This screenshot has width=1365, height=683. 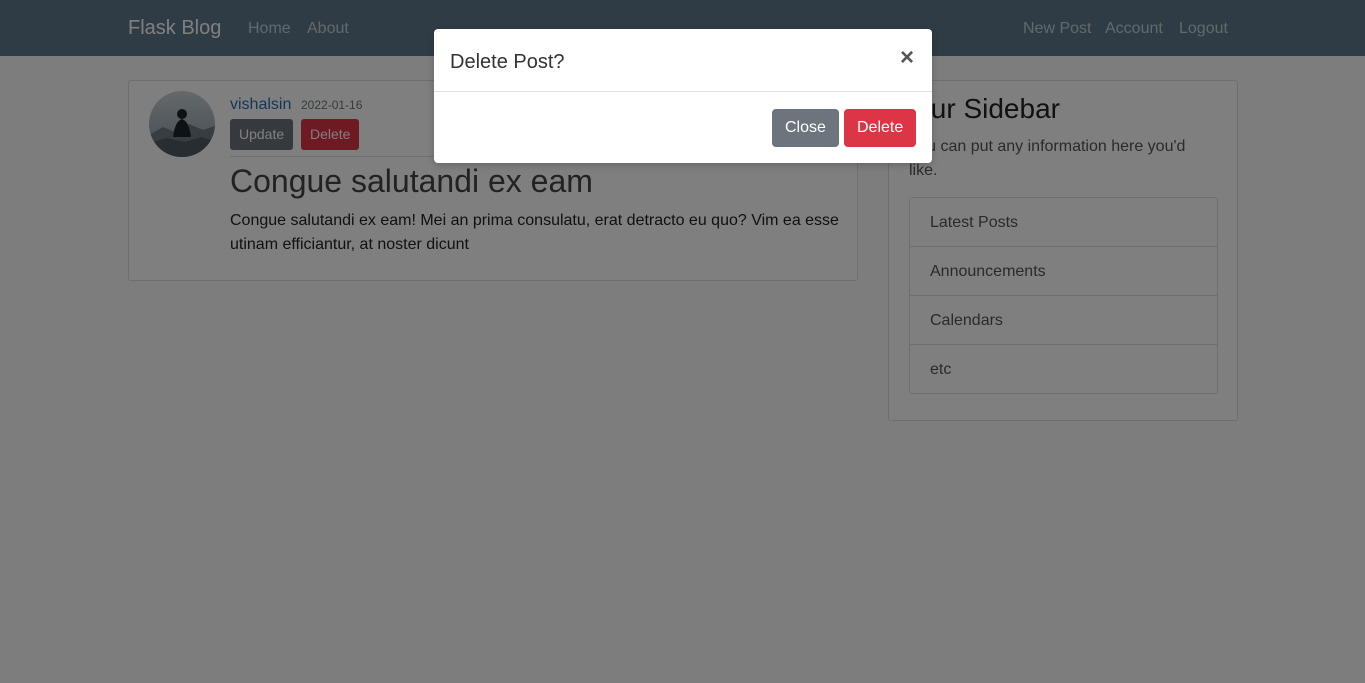 What do you see at coordinates (683, 96) in the screenshot?
I see `delete-post-modal: Delete Post? × Close Delete` at bounding box center [683, 96].